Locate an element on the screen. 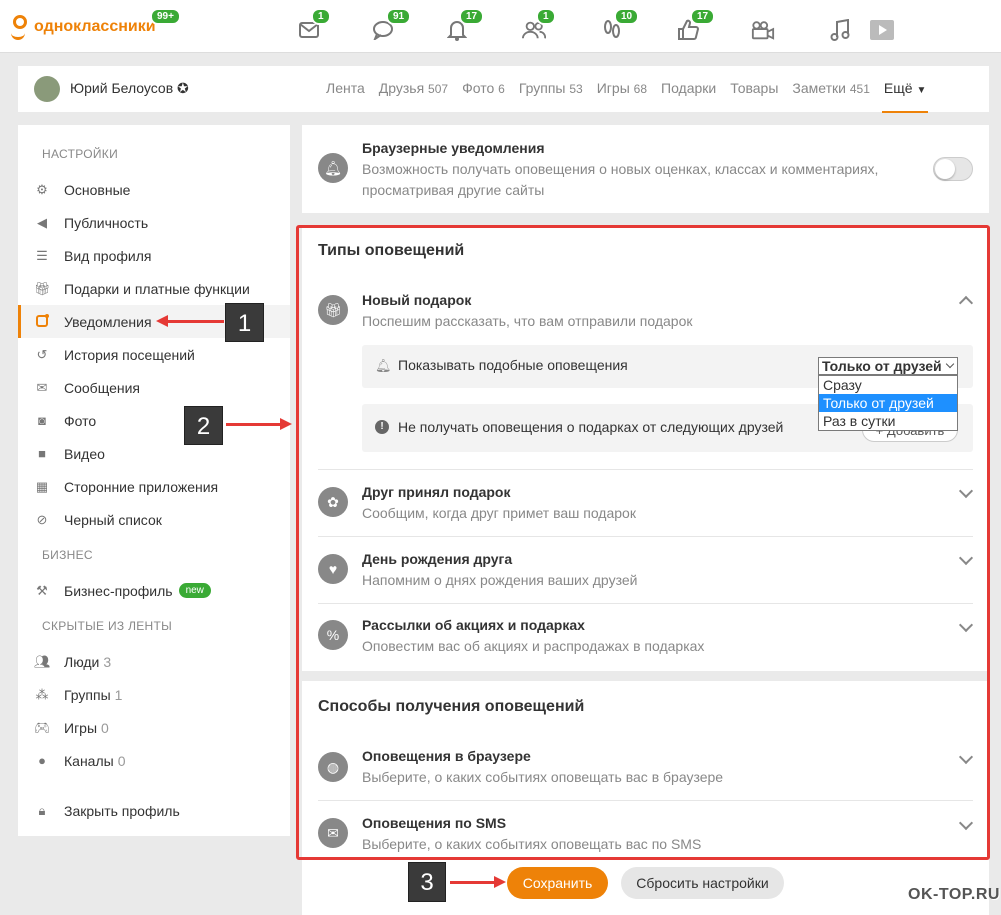 The height and width of the screenshot is (915, 1001). friends-count: 1 is located at coordinates (546, 16).